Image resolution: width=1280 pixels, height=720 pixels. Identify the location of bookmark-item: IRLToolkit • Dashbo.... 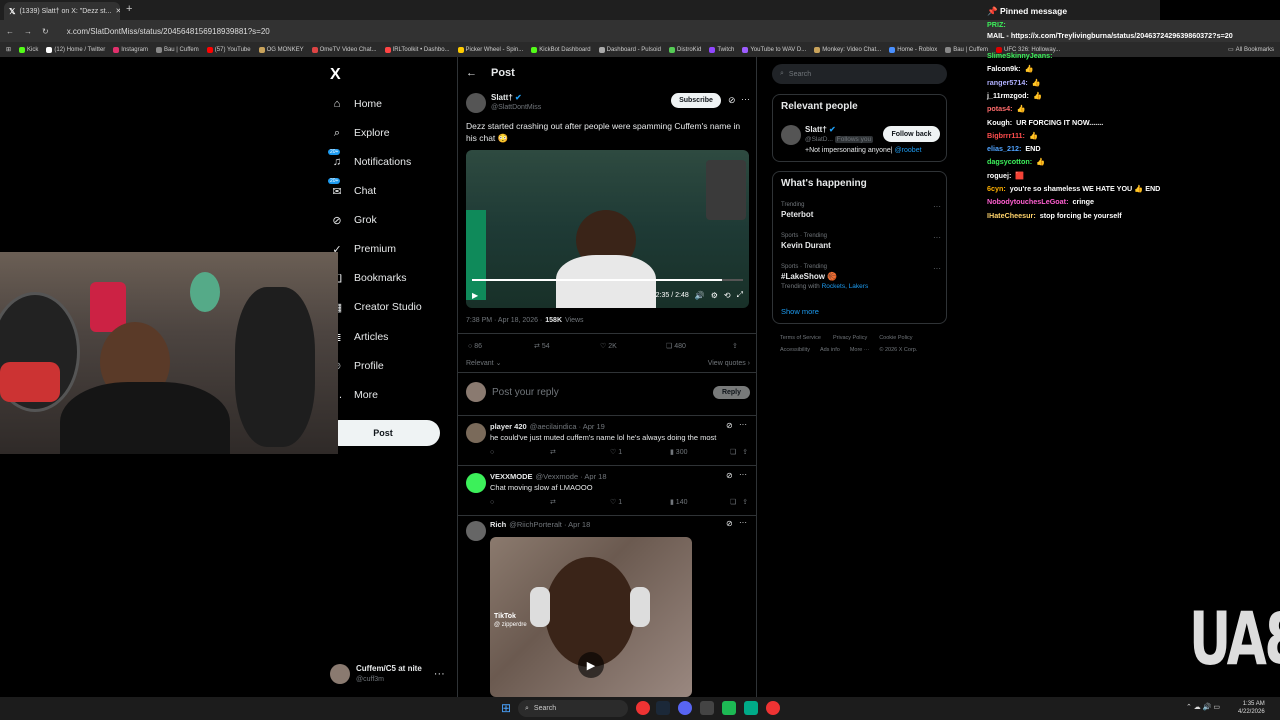
(417, 49).